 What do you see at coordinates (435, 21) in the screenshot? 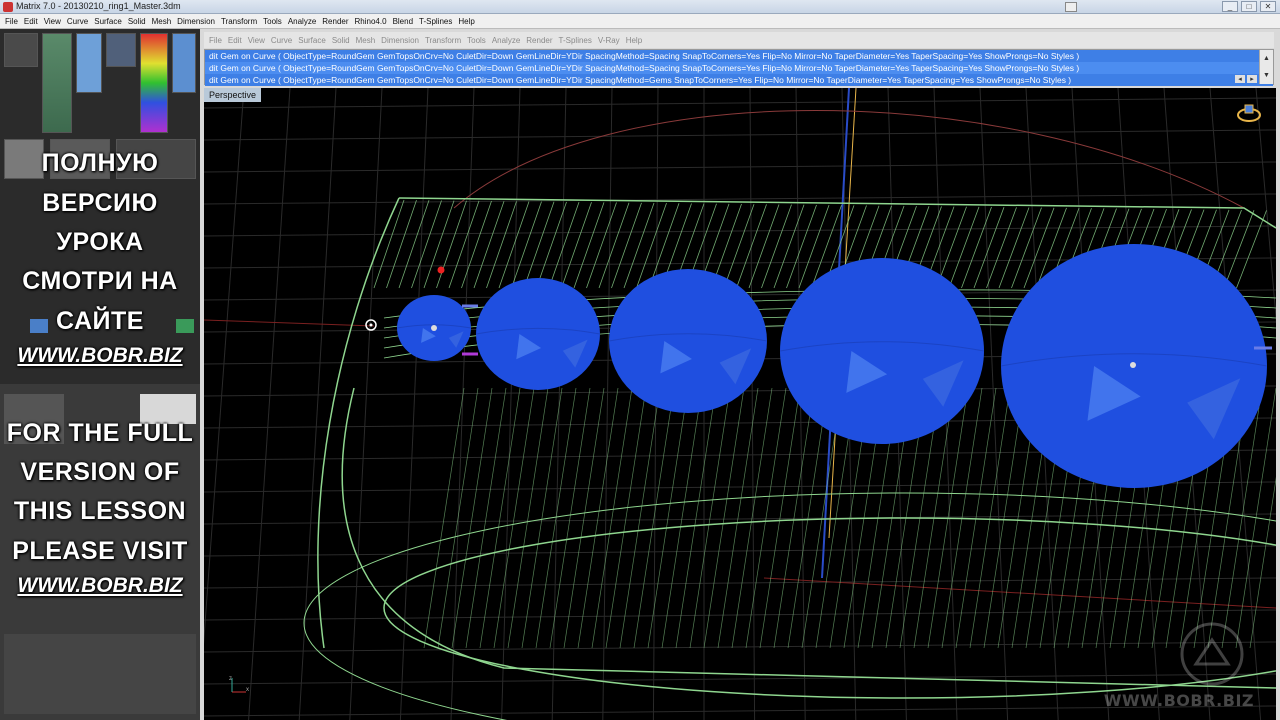
I see `menu-t-splines: T-Splines` at bounding box center [435, 21].